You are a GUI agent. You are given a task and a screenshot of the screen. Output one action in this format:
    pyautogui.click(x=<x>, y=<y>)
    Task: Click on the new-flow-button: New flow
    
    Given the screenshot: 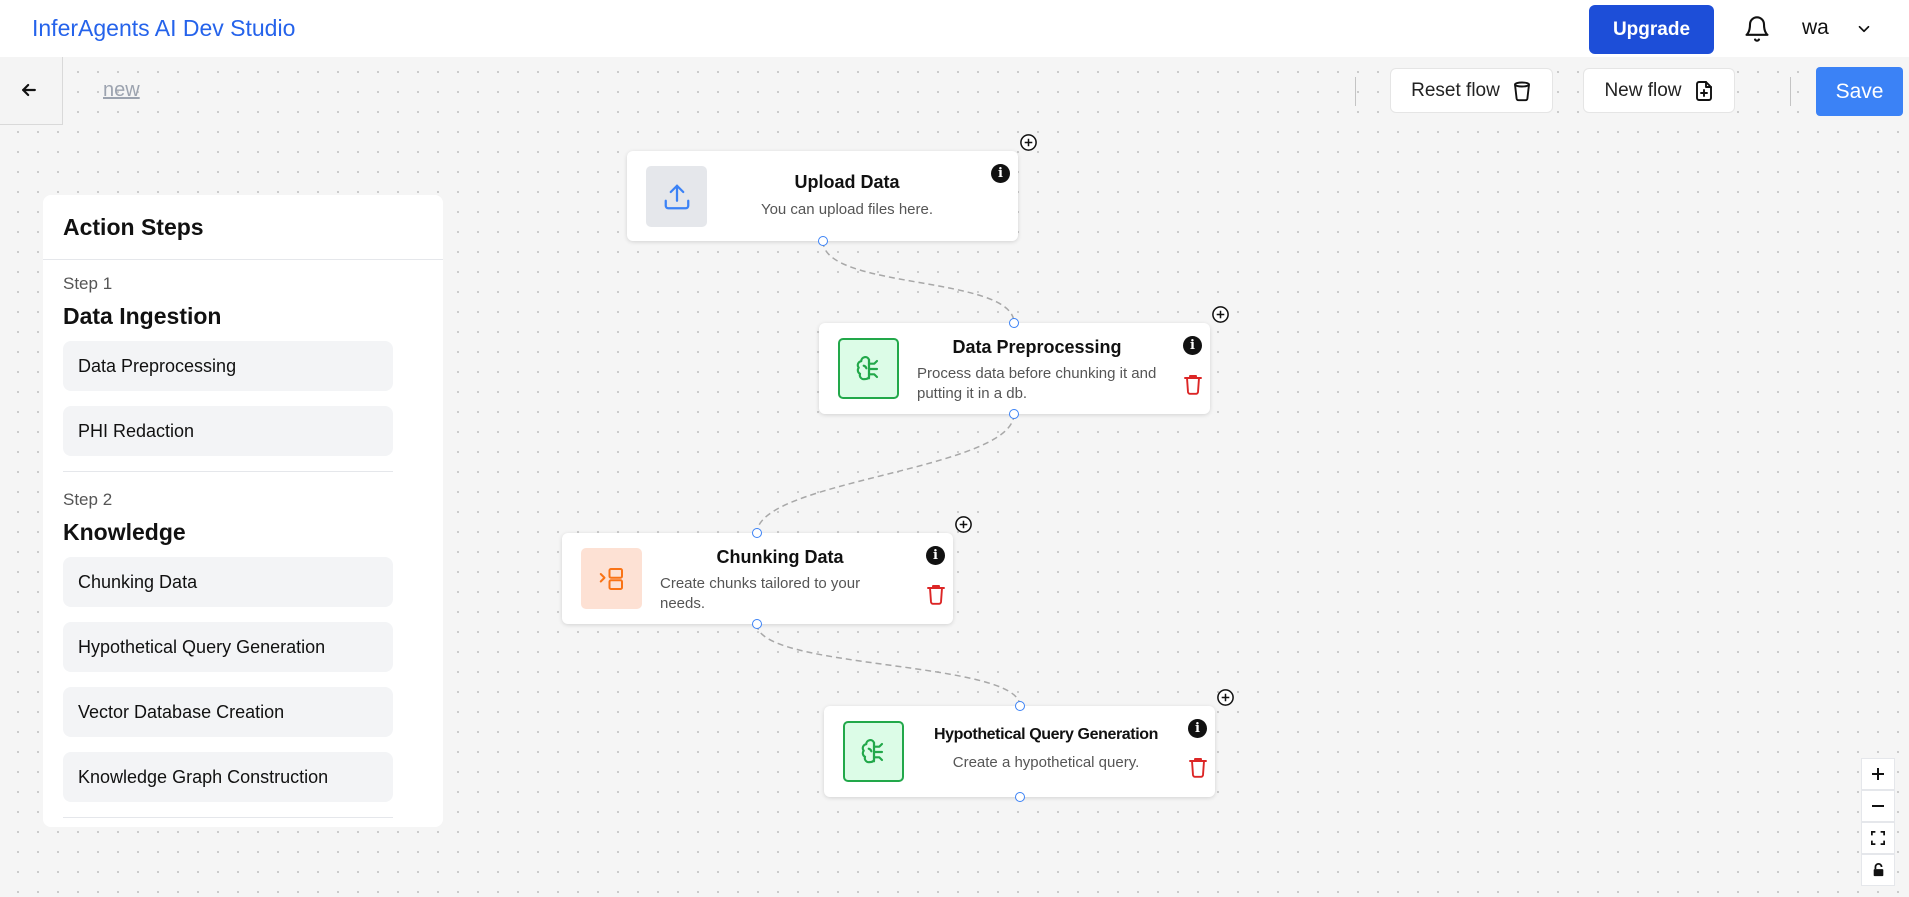 What is the action you would take?
    pyautogui.click(x=1659, y=90)
    